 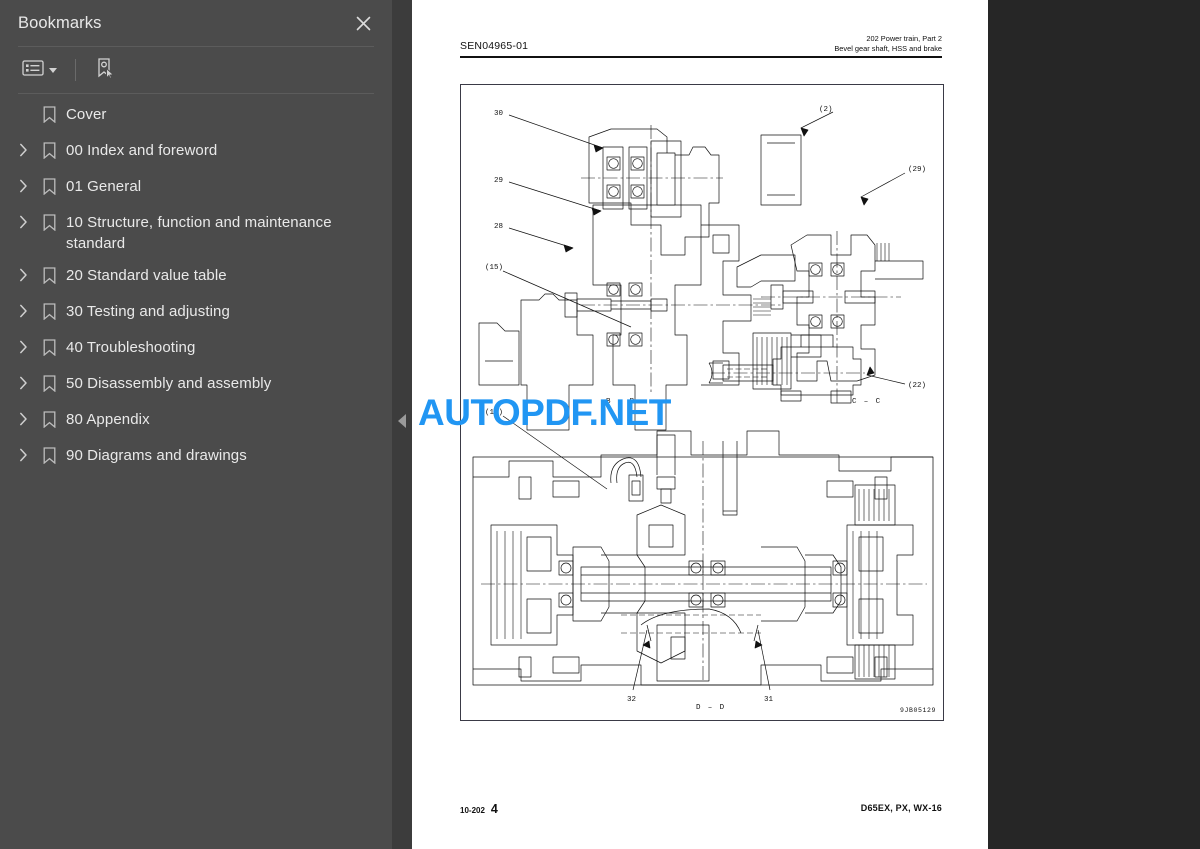 What do you see at coordinates (499, 181) in the screenshot?
I see `callout-29: 29` at bounding box center [499, 181].